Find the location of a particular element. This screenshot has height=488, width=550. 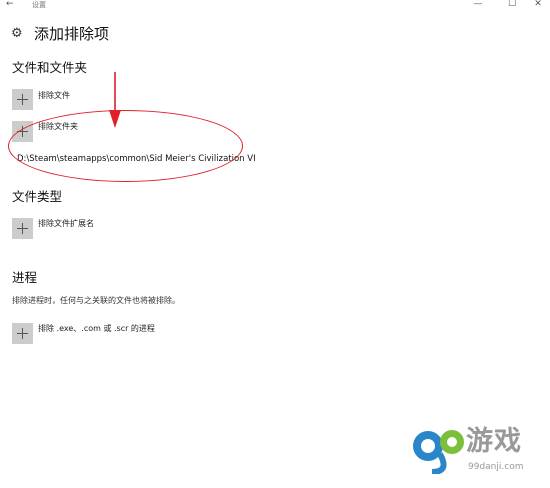

processes-description: 排除进程时，任何与之关联的文件也将被排除。 is located at coordinates (96, 300).